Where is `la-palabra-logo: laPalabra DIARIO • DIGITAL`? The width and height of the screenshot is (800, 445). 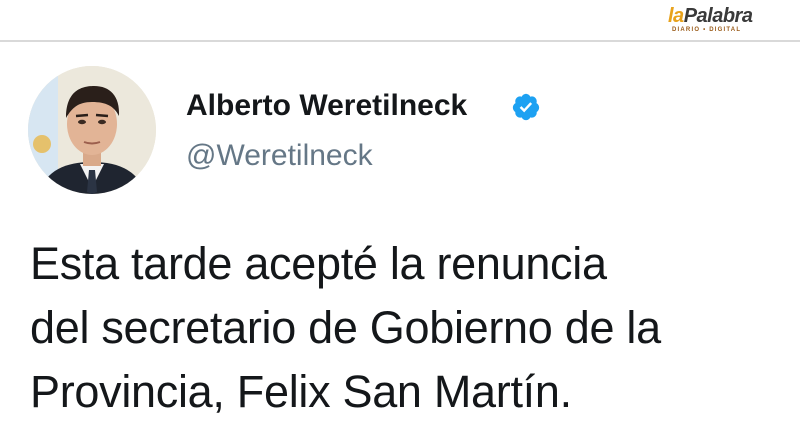
la-palabra-logo: laPalabra DIARIO • DIGITAL is located at coordinates (718, 21).